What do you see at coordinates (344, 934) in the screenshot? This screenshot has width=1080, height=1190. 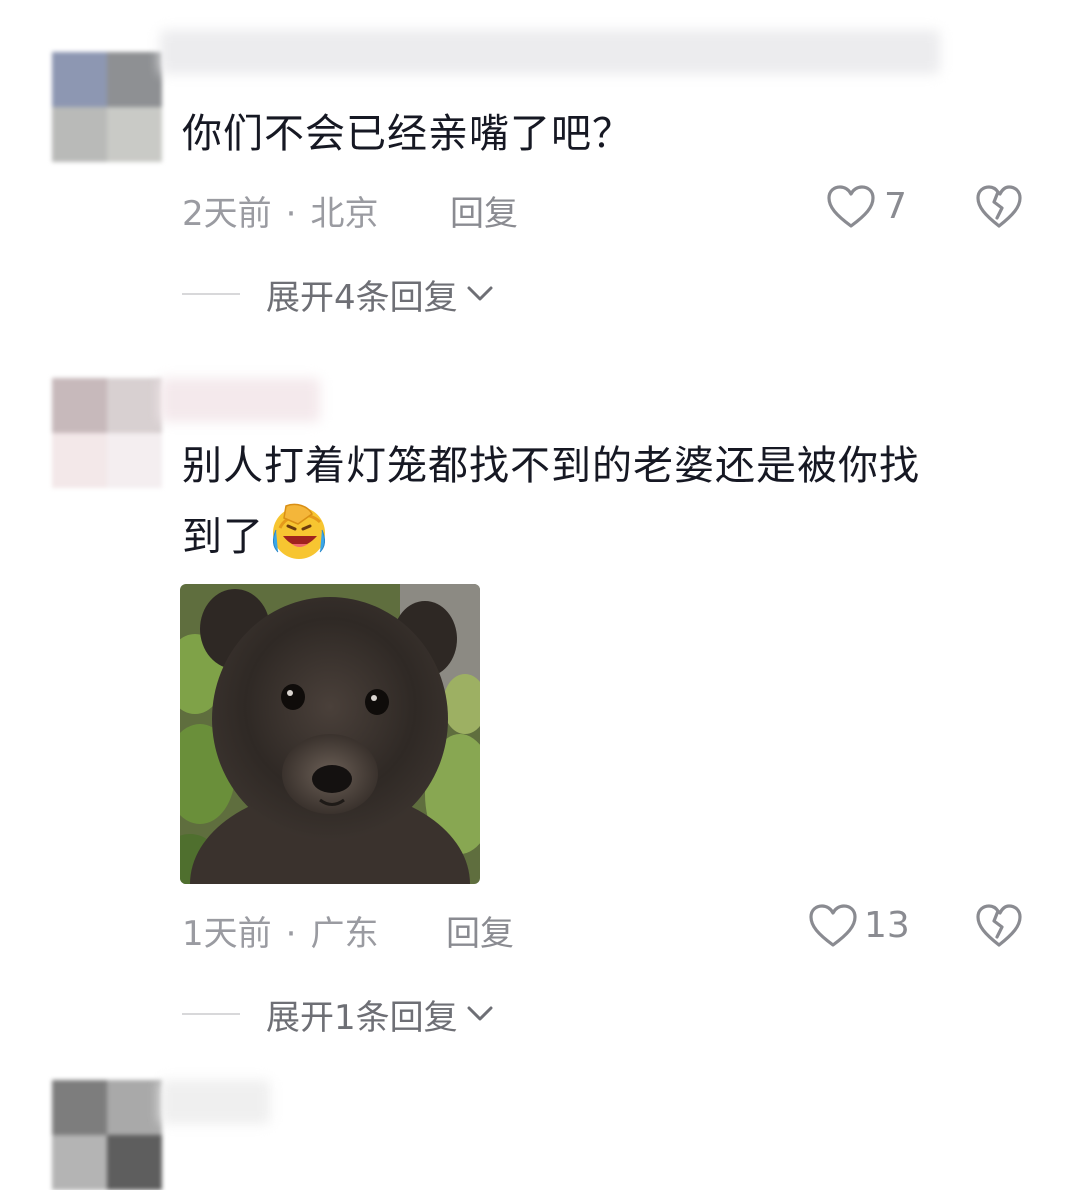 I see `comment-location: 广东` at bounding box center [344, 934].